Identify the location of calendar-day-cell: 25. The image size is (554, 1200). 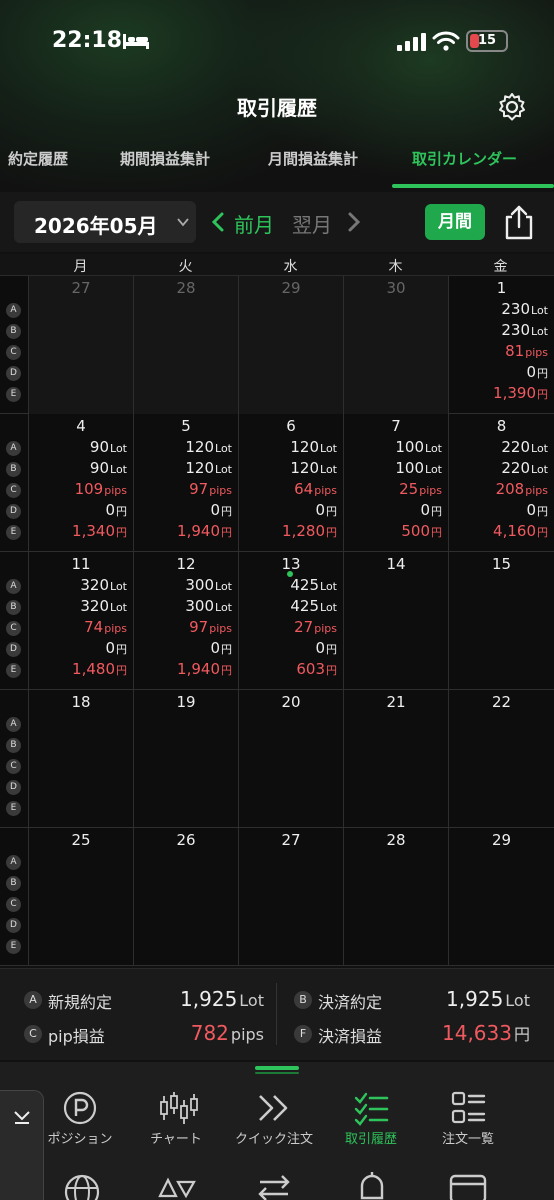
(80, 897).